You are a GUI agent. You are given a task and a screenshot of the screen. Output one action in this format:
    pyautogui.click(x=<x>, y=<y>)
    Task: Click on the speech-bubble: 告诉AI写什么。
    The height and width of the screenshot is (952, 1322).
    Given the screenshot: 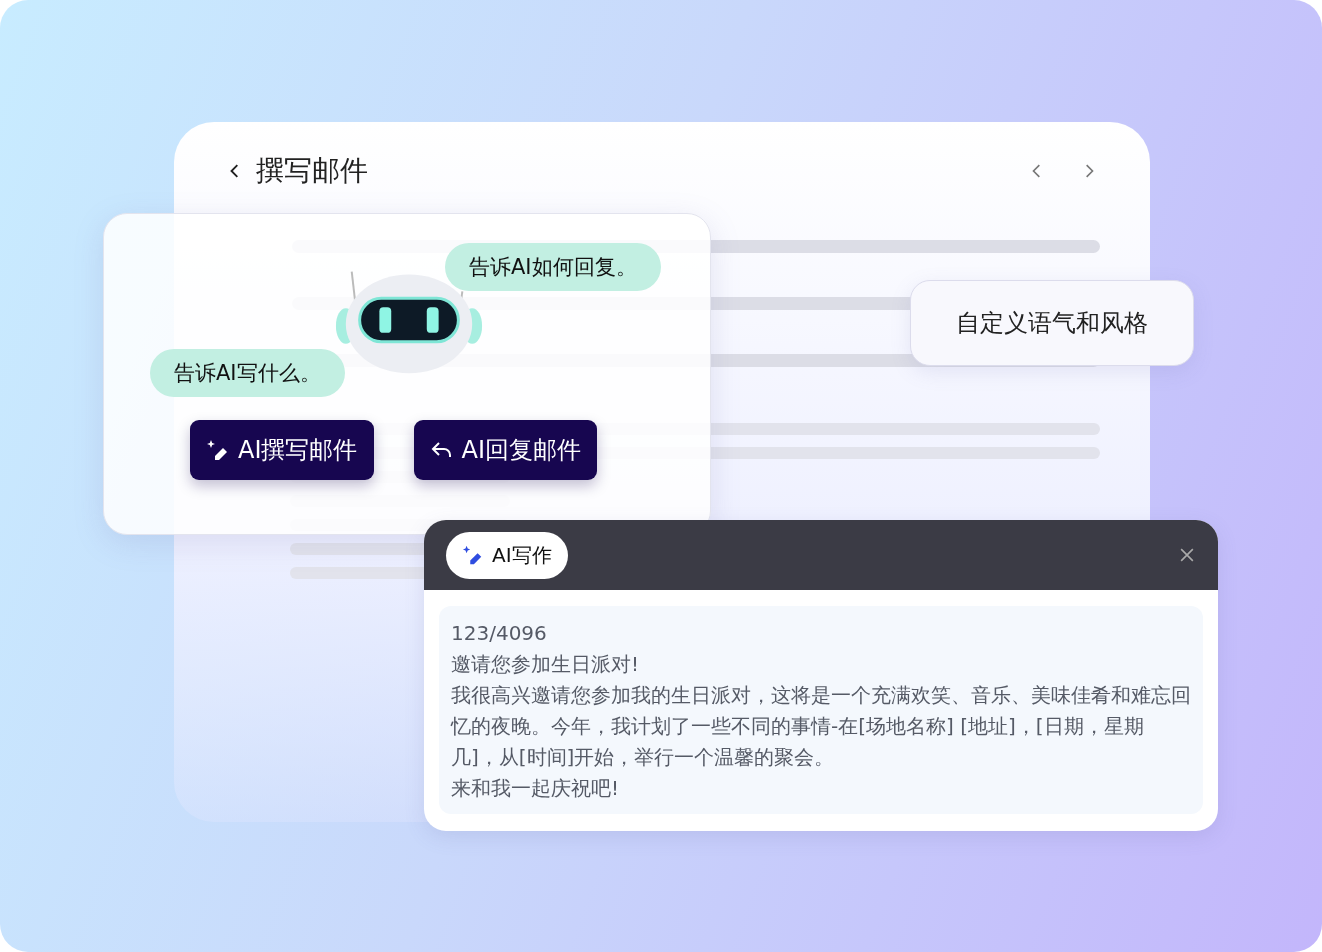 What is the action you would take?
    pyautogui.click(x=247, y=373)
    